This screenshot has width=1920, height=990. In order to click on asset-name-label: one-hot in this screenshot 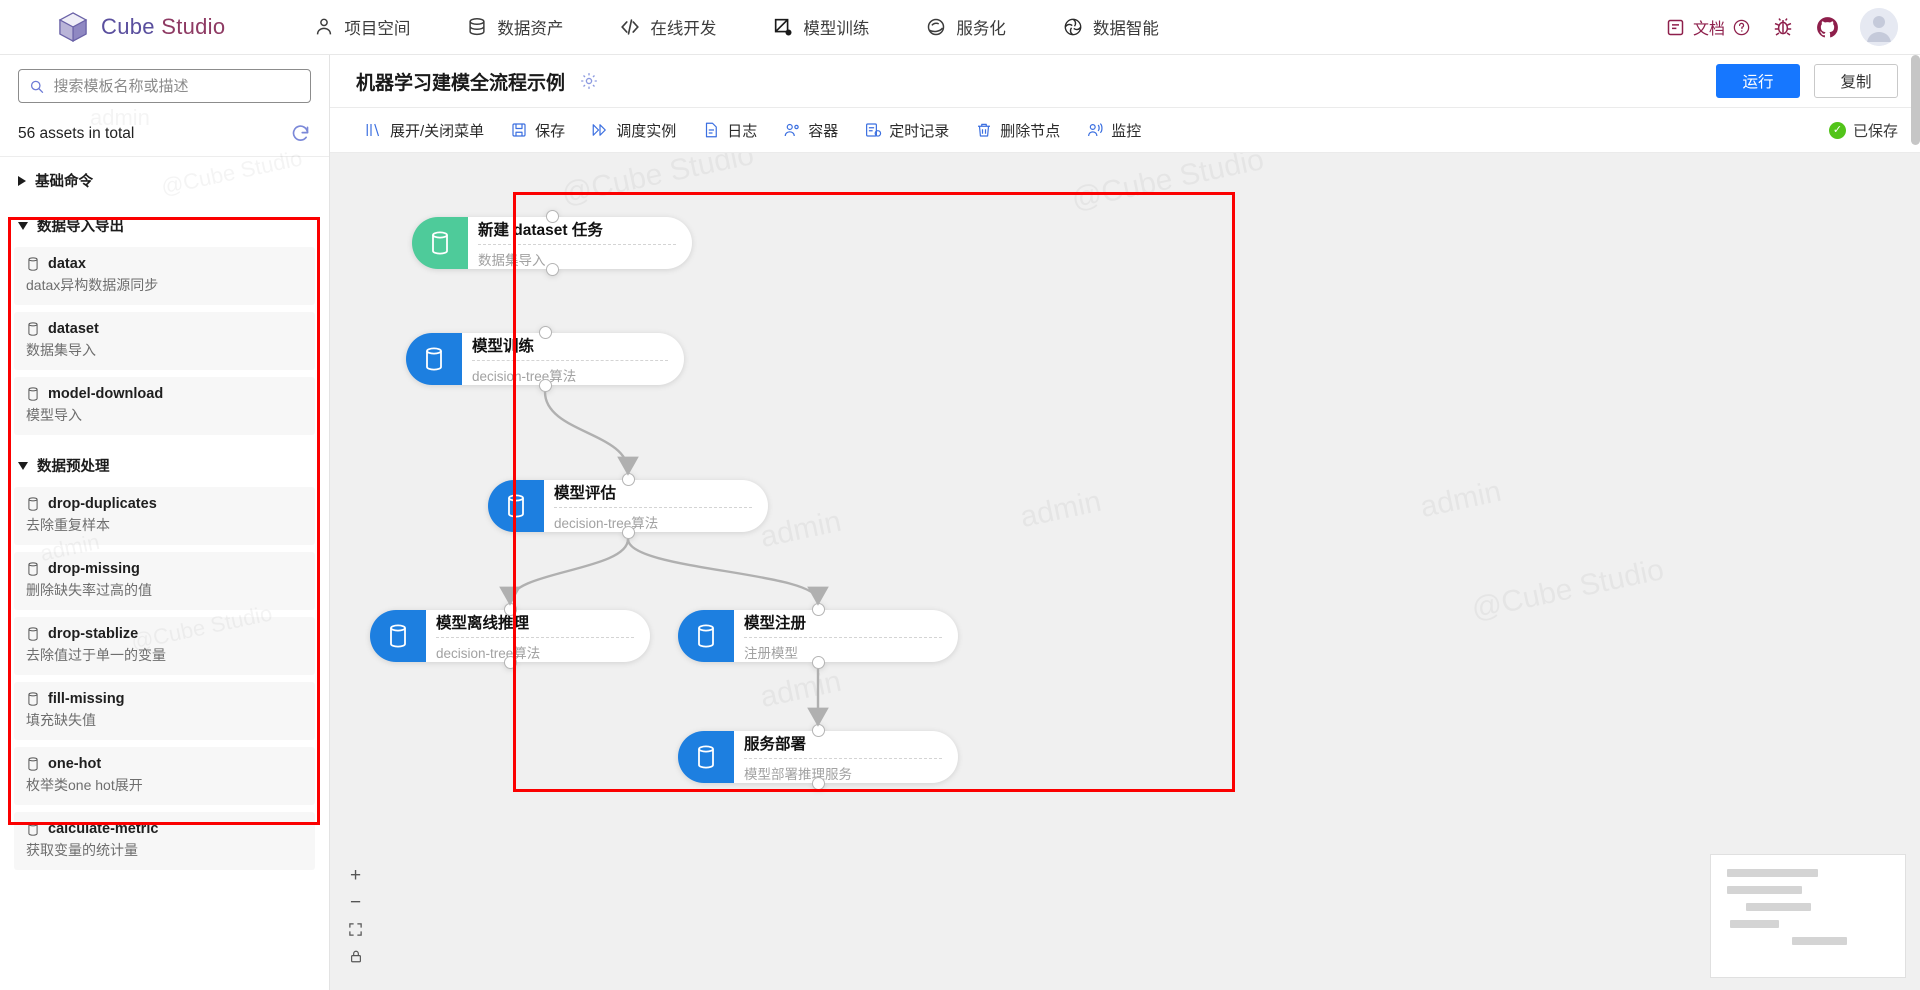, I will do `click(75, 764)`.